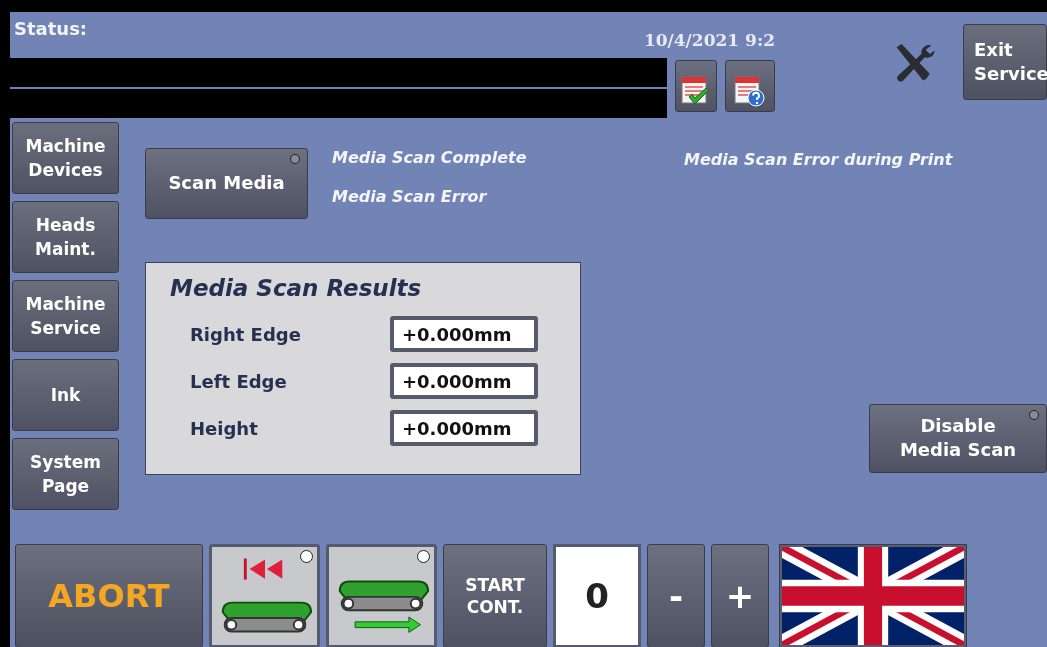  I want to click on calendar-check-button, so click(696, 86).